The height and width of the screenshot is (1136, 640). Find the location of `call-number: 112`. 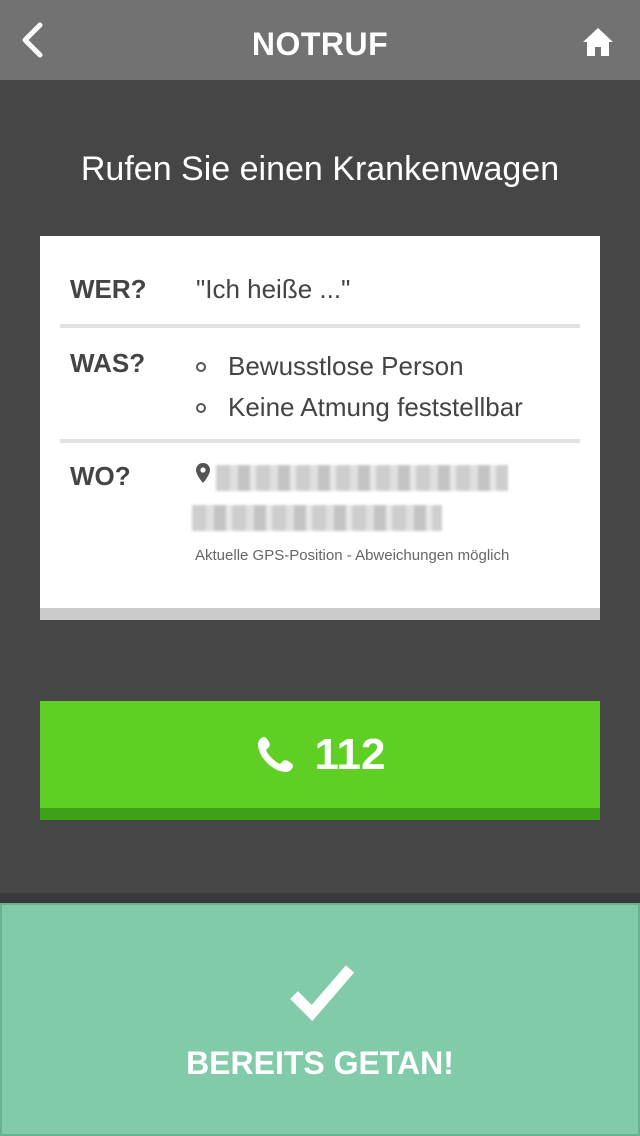

call-number: 112 is located at coordinates (350, 754).